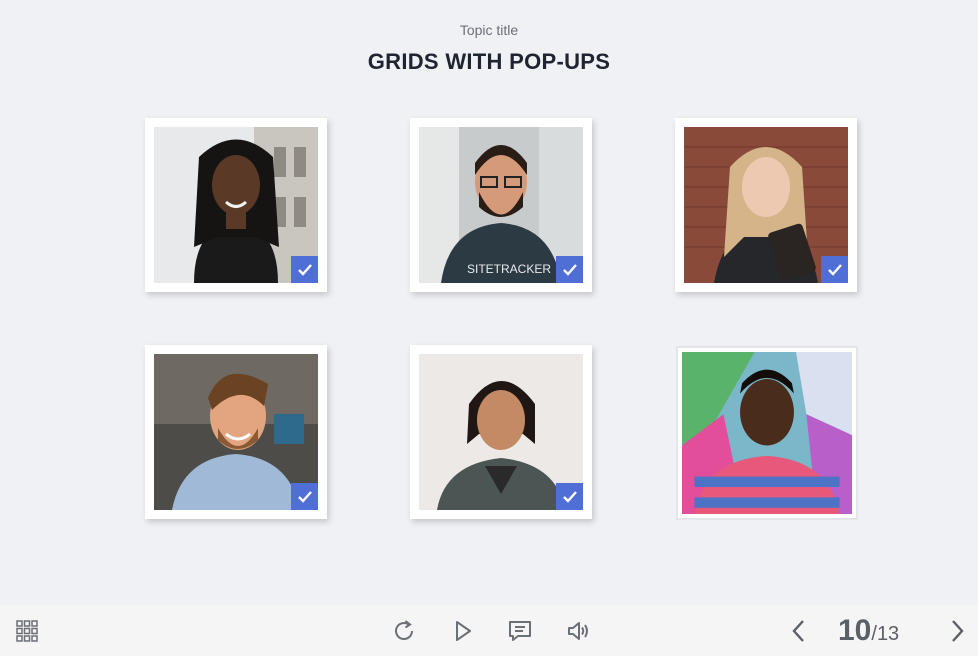 The height and width of the screenshot is (656, 978). I want to click on grid-menu-icon, so click(27, 631).